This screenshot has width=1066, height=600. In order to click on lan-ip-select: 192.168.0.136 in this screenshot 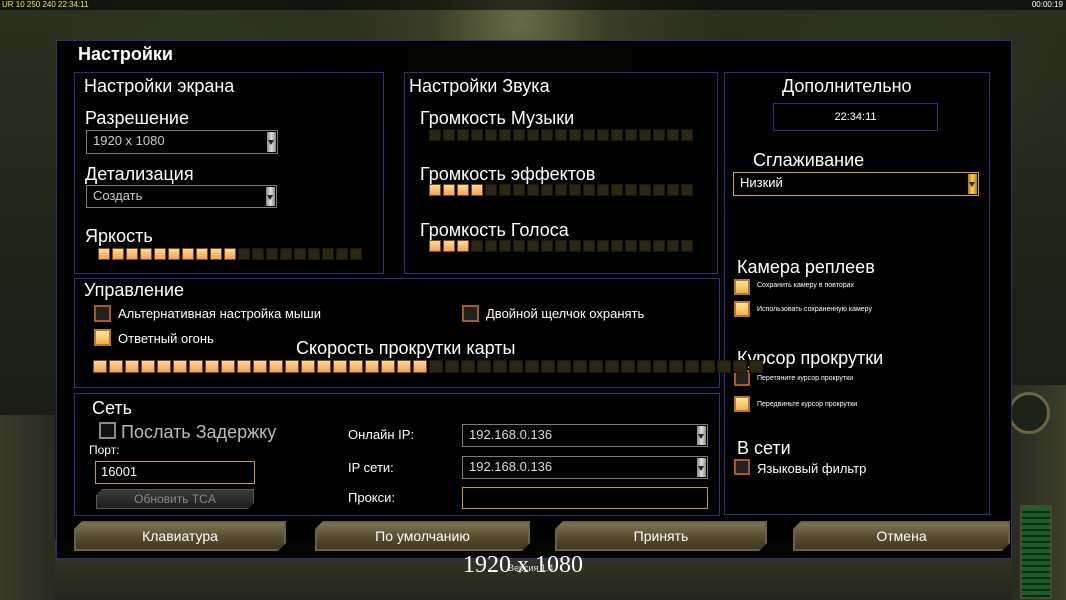, I will do `click(585, 467)`.